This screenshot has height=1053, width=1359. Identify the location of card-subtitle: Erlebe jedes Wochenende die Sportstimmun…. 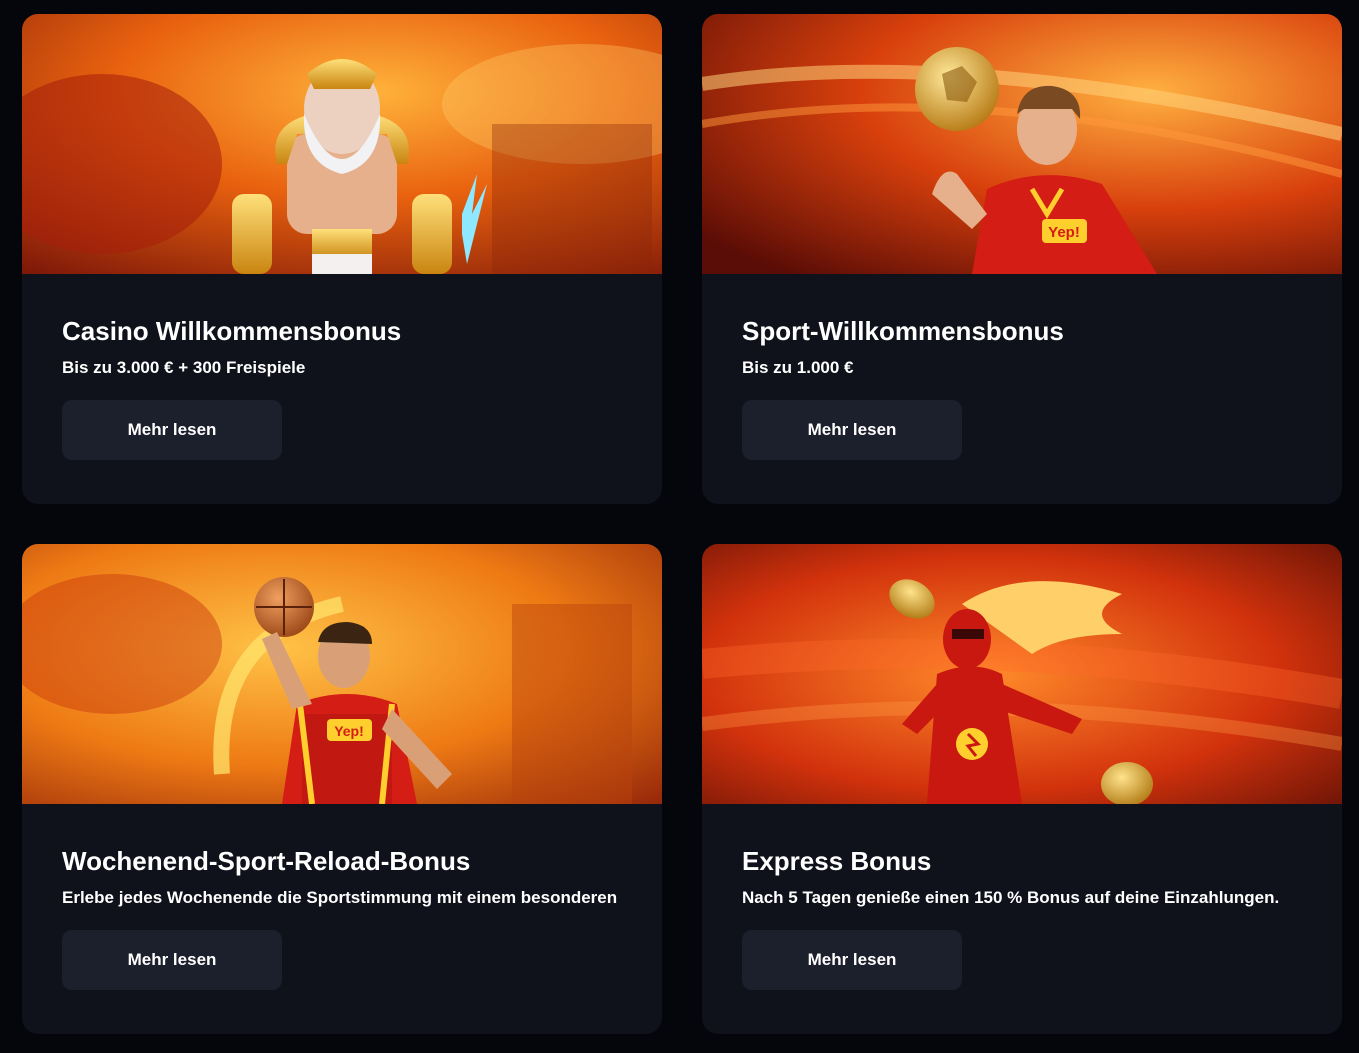
(340, 897).